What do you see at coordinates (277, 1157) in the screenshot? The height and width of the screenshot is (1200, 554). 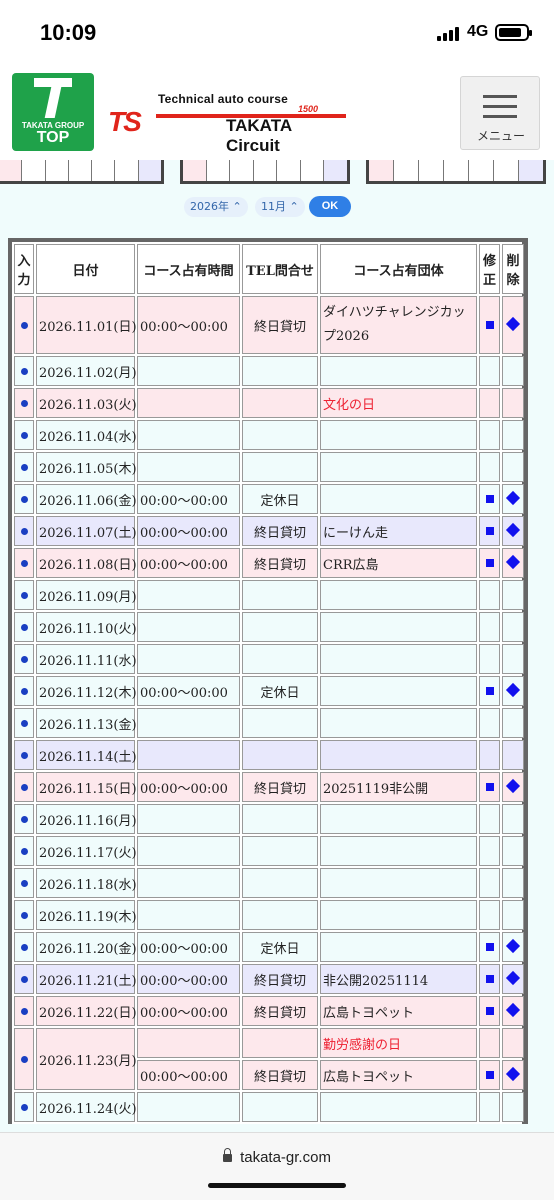 I see `url-display: takata-gr.com` at bounding box center [277, 1157].